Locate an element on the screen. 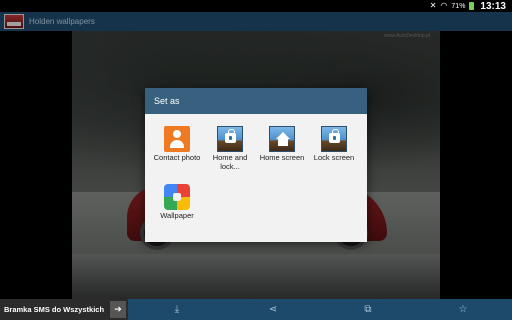 The height and width of the screenshot is (320, 512). option-label: Wallpaper is located at coordinates (177, 215).